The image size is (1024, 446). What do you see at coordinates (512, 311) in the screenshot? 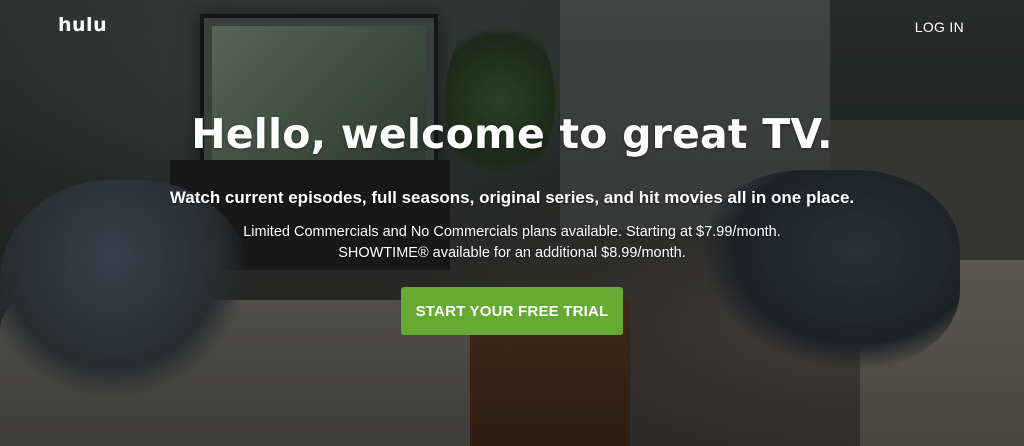
I see `start-free-trial-button: START YOUR FREE TRIAL` at bounding box center [512, 311].